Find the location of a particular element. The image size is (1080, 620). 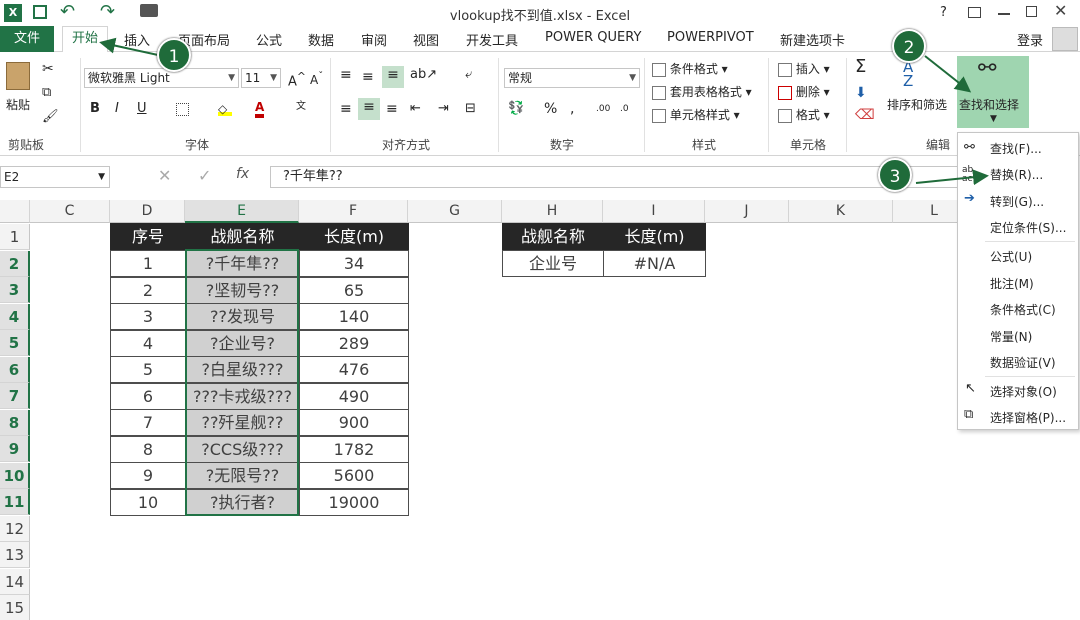

badge-1: 1 is located at coordinates (174, 55).